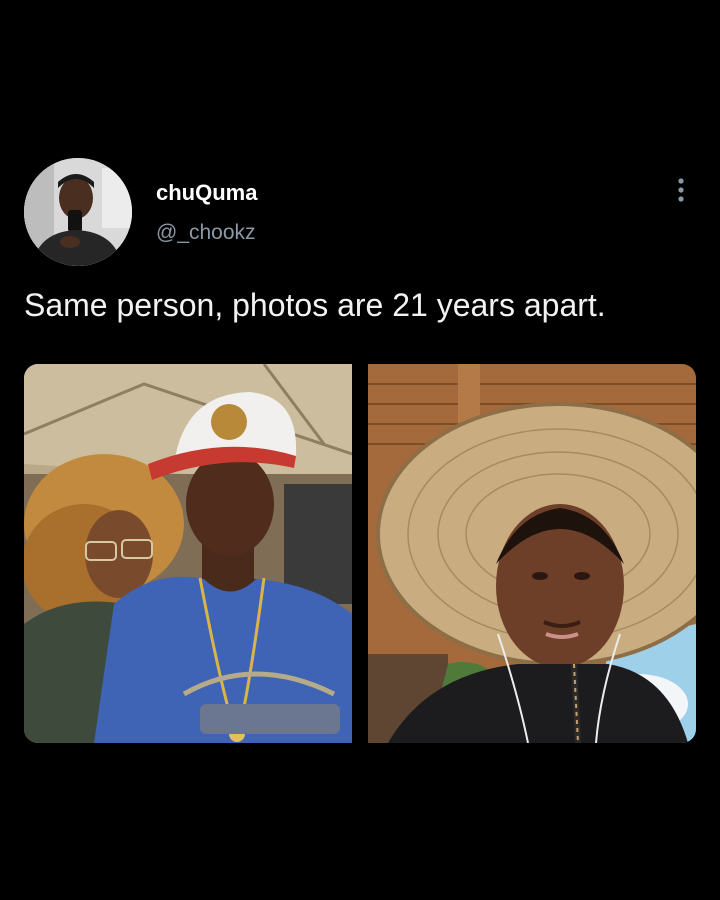  I want to click on vertical-ellipsis-icon, so click(681, 190).